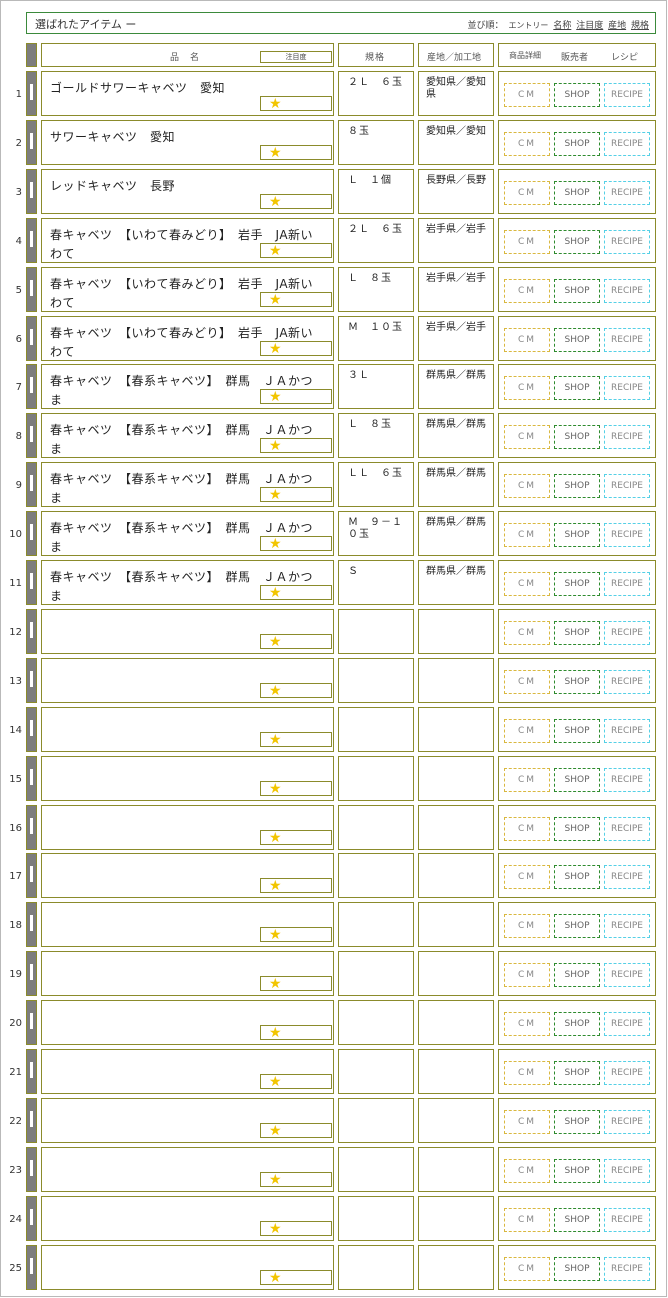 This screenshot has height=1298, width=668. I want to click on sort-origin-link: 産地, so click(617, 26).